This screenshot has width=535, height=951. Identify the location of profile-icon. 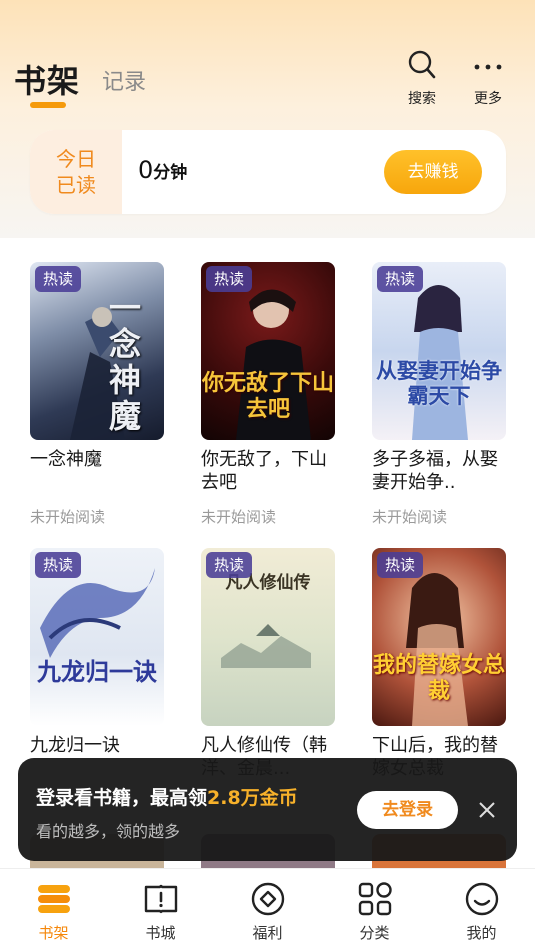
(482, 899).